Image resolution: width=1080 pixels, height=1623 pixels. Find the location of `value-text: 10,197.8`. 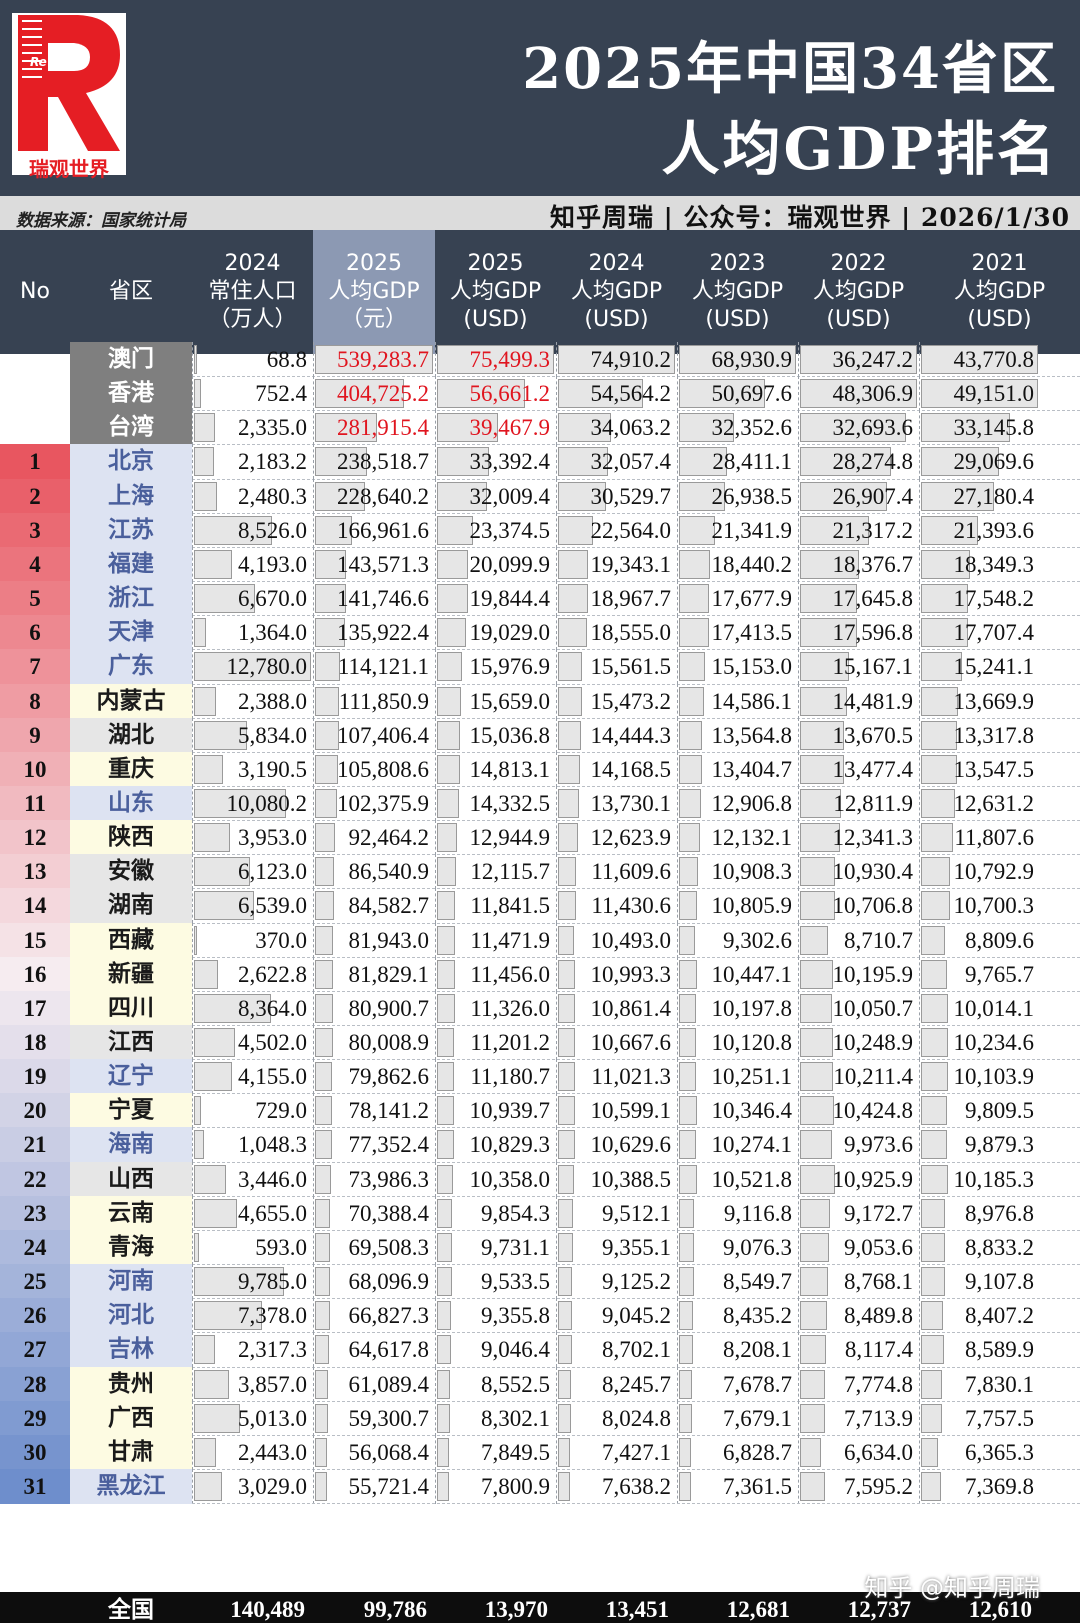

value-text: 10,197.8 is located at coordinates (752, 1008).